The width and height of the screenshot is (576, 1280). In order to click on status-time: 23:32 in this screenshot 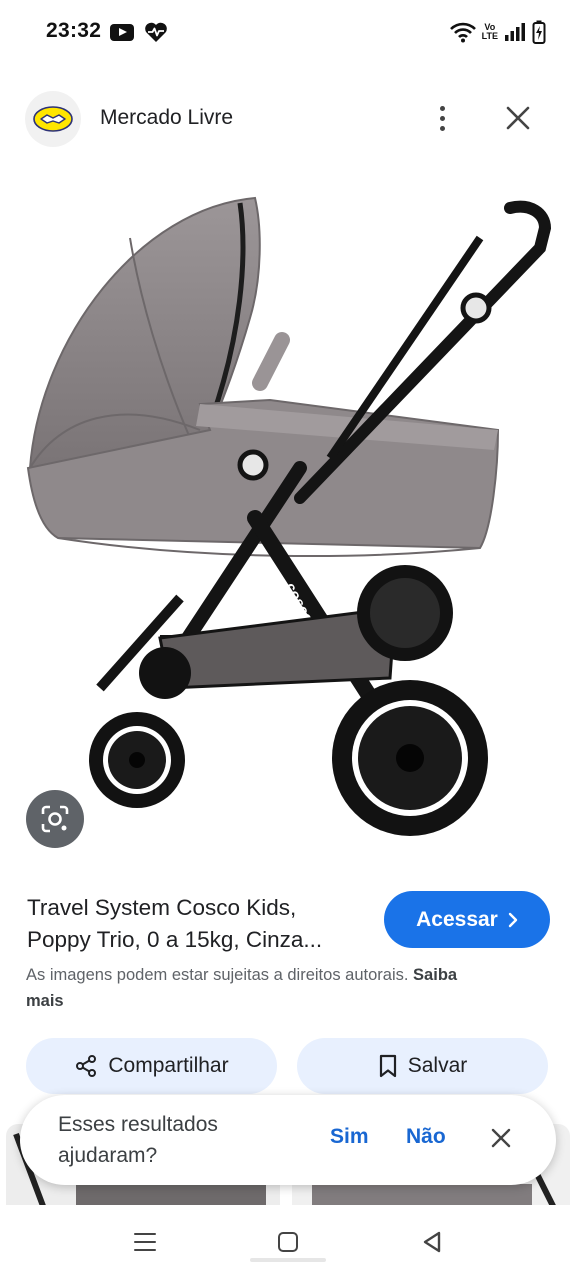, I will do `click(74, 30)`.